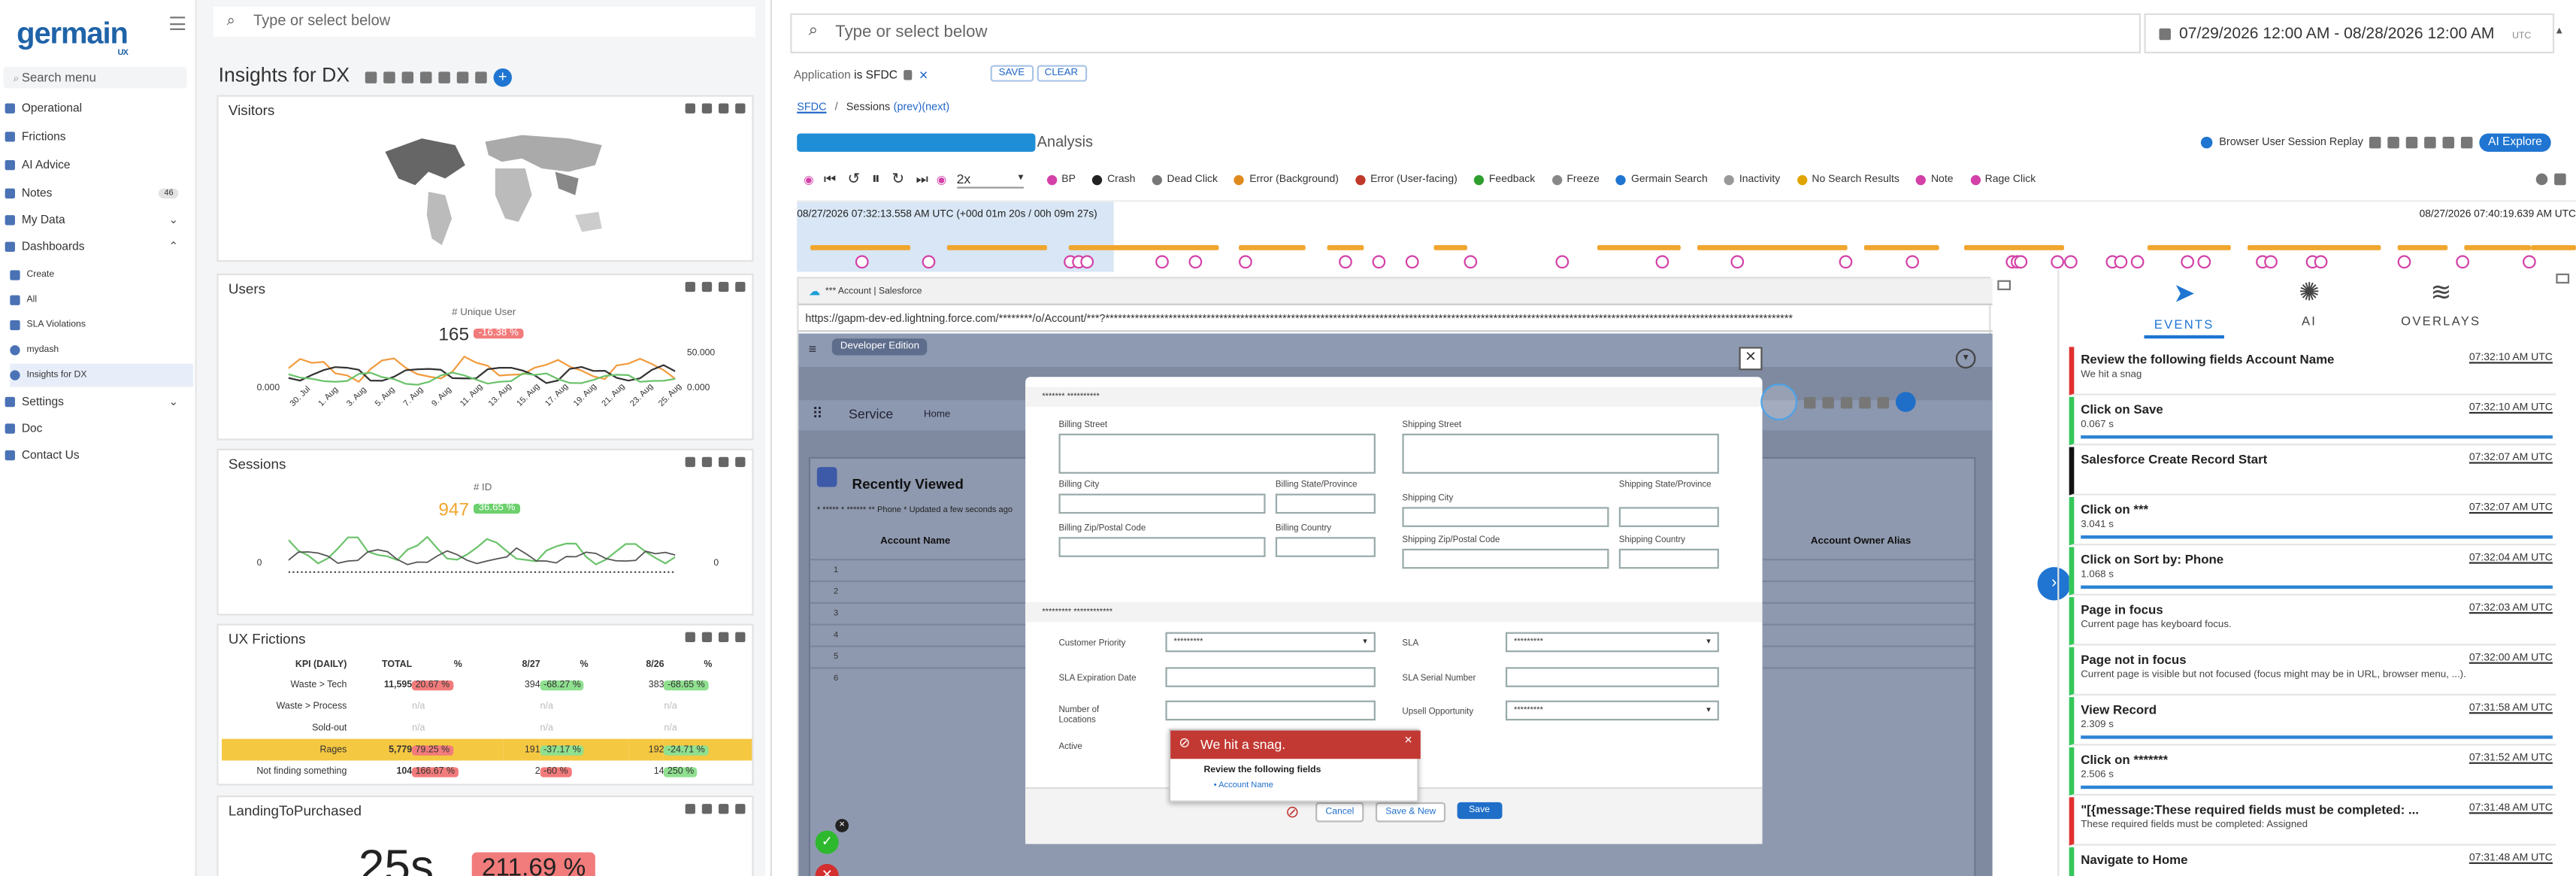 This screenshot has height=876, width=2576. What do you see at coordinates (1965, 358) in the screenshot?
I see `chevron-down-icon: ▾` at bounding box center [1965, 358].